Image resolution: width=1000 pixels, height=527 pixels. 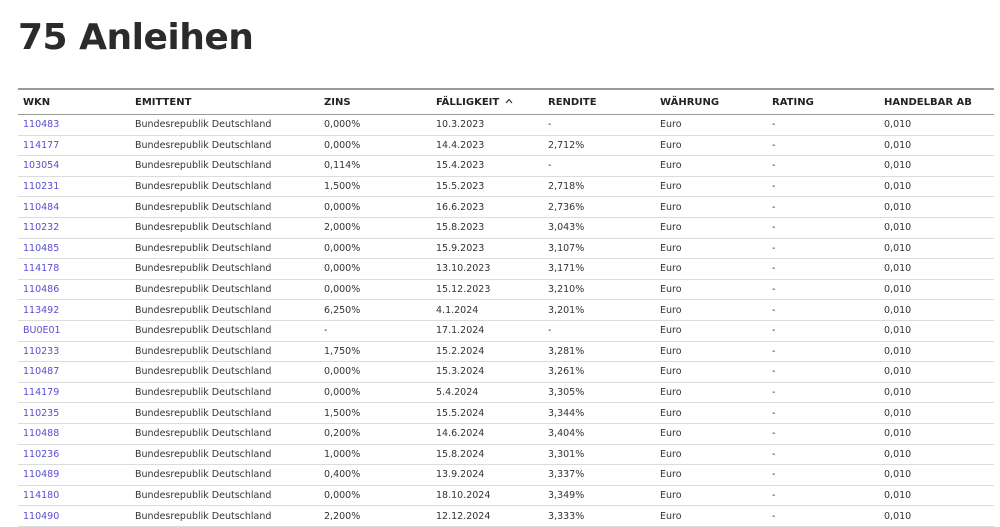 I want to click on wkn-link: BU0E01, so click(x=74, y=331).